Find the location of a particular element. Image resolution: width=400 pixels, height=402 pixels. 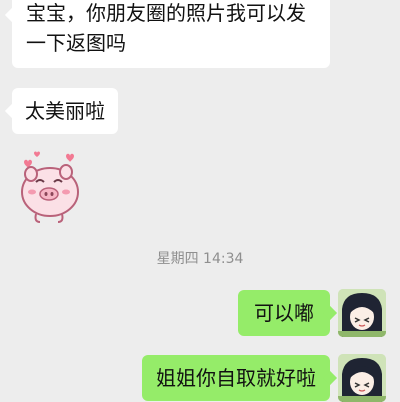

message-text: 可以嘟 is located at coordinates (284, 313).